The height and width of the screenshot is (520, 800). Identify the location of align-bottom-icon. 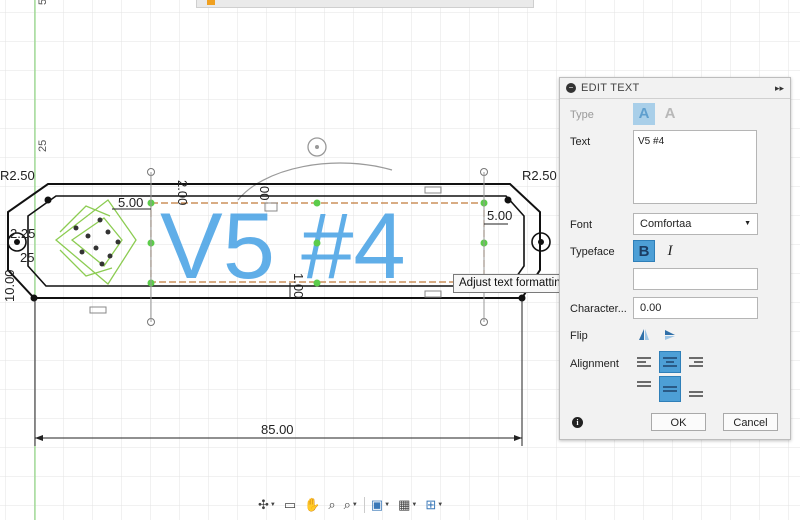
(696, 394).